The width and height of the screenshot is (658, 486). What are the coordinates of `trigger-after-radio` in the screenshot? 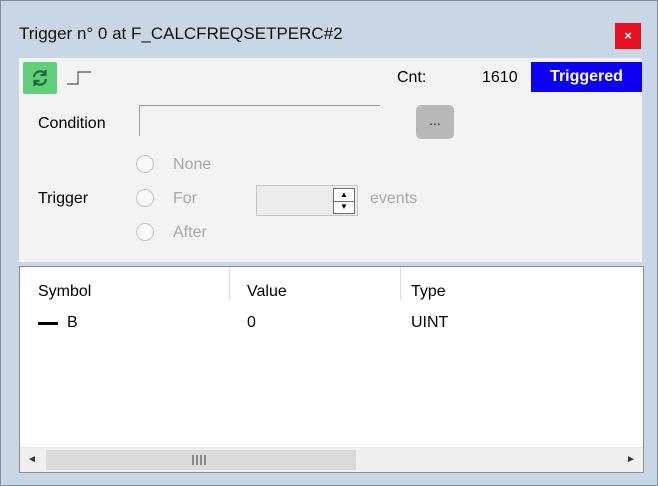 It's located at (145, 232).